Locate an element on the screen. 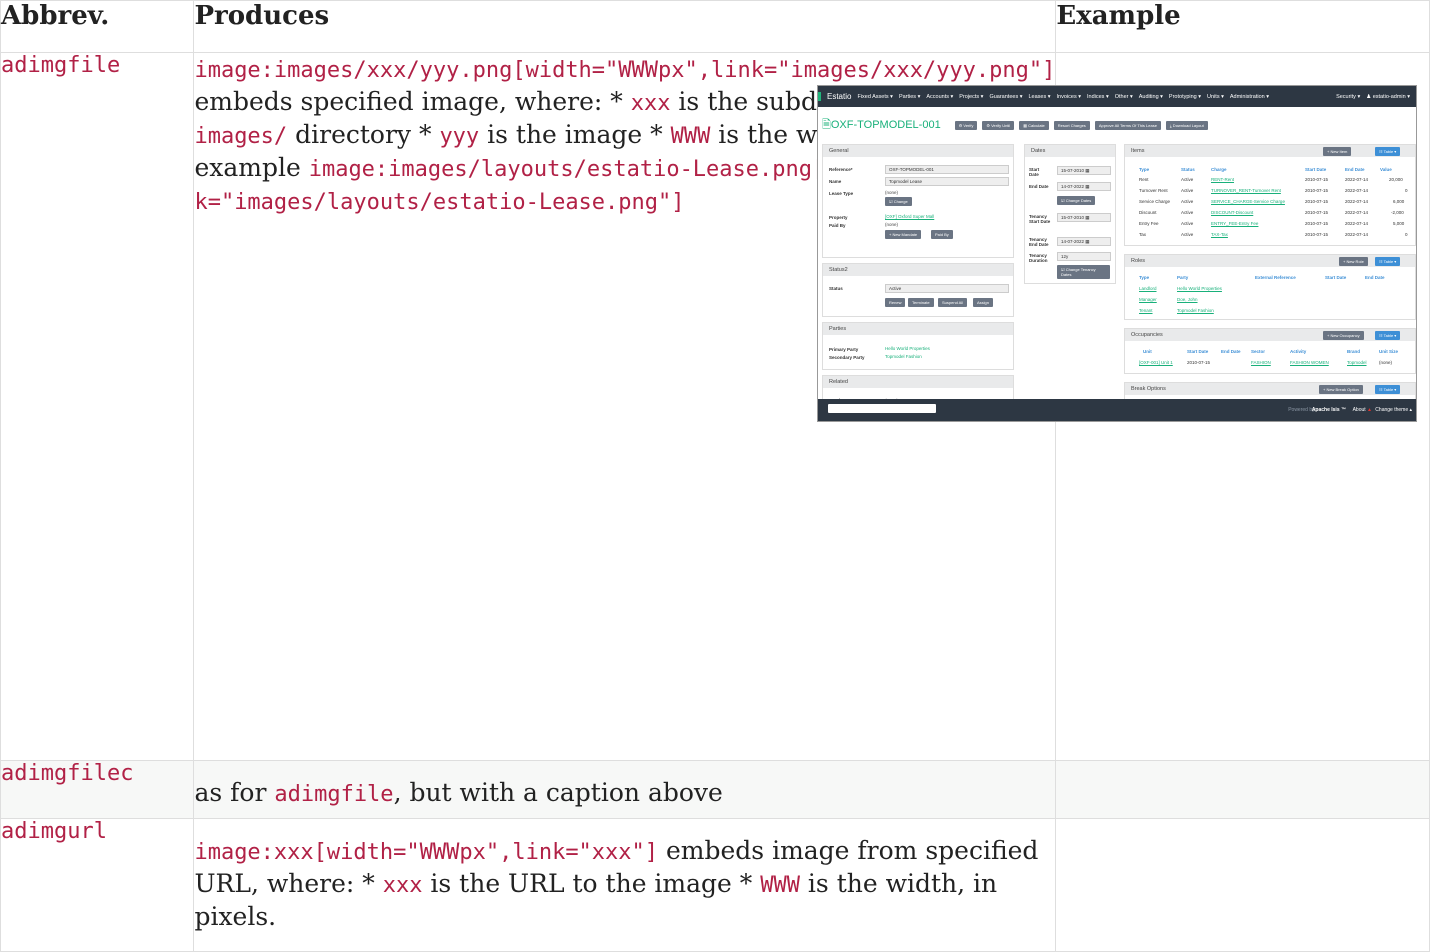  secondary-party-link: Topmodel Fashion is located at coordinates (903, 356).